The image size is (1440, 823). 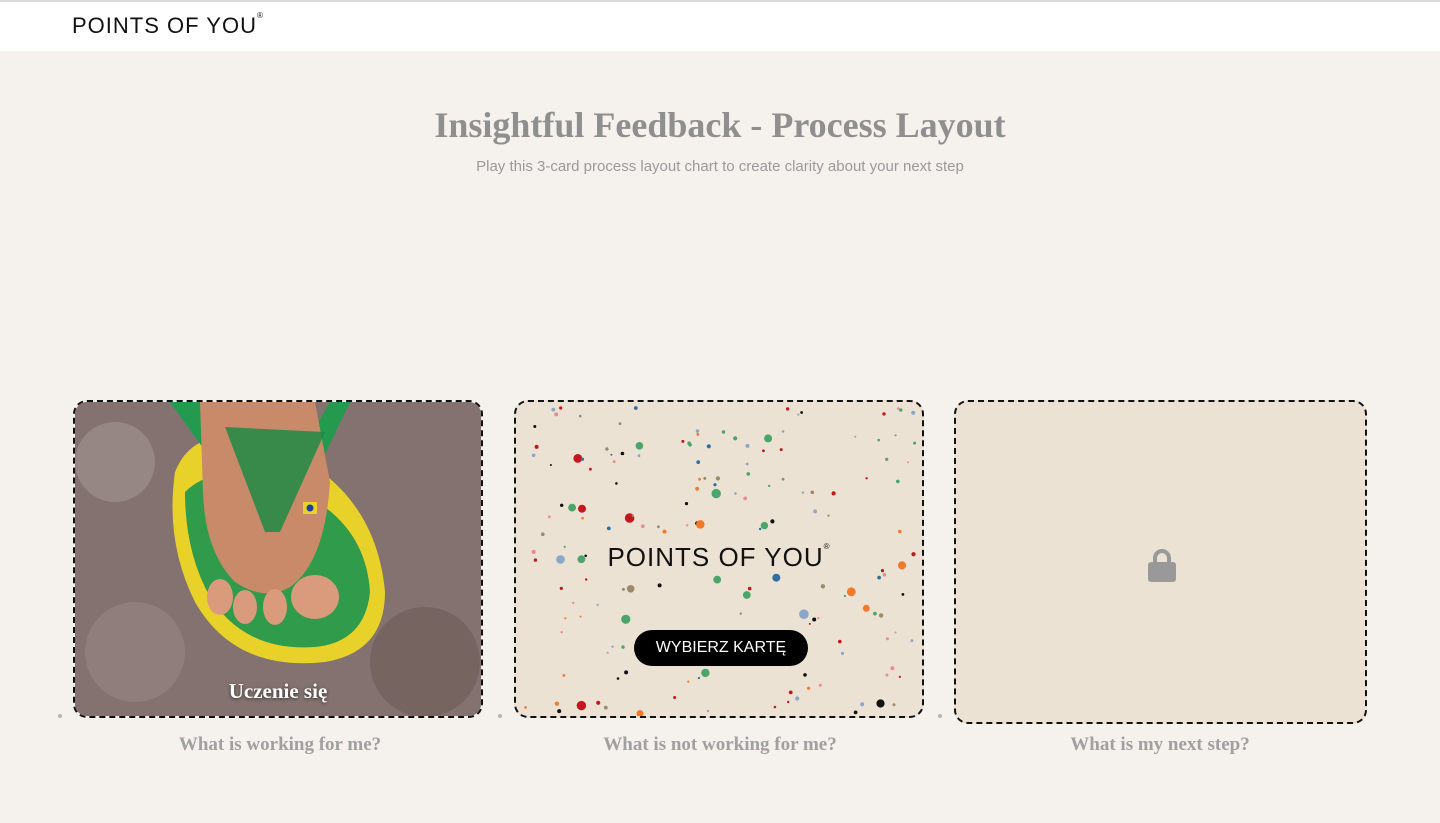 I want to click on slot-label-1: What is working for me?, so click(x=280, y=744).